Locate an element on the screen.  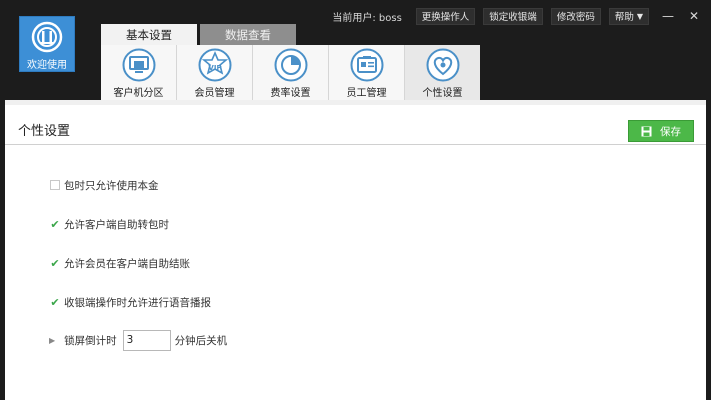
save-button: 保存 is located at coordinates (661, 131).